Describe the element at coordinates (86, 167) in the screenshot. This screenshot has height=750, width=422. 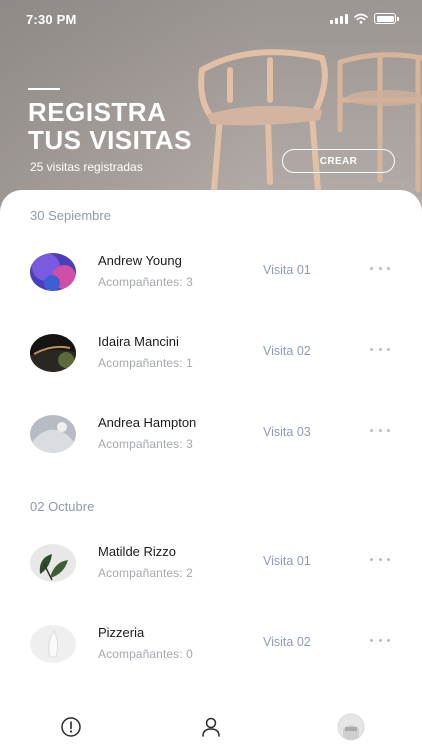
I see `visits-count: 25 visitas registradas` at that location.